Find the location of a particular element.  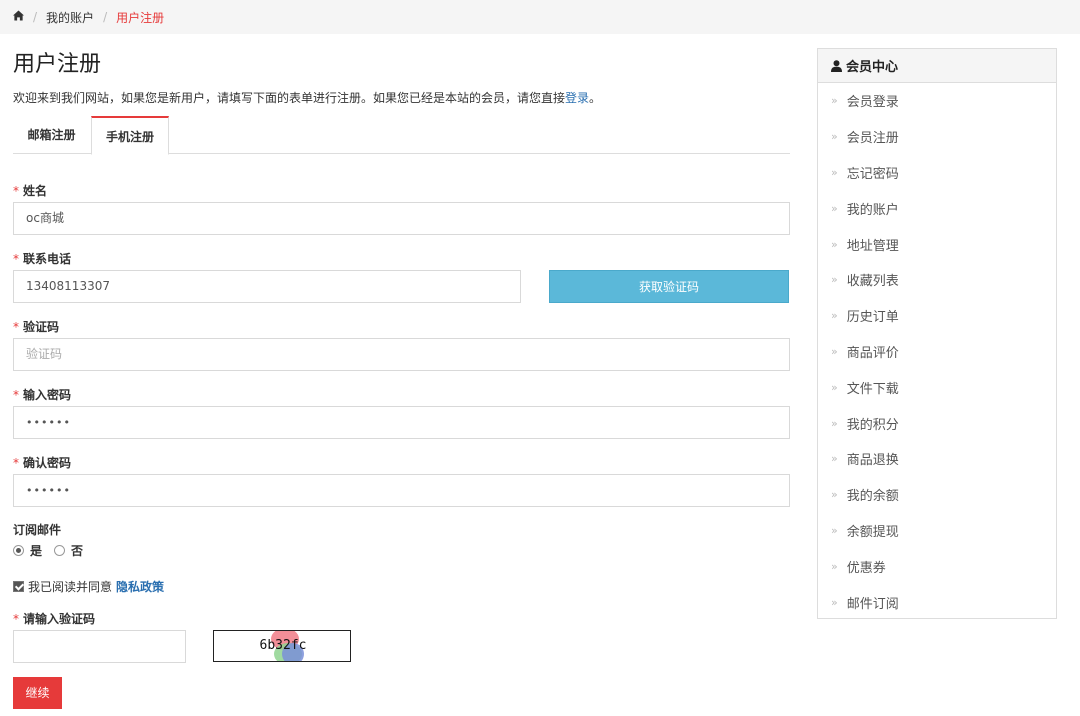

sidebar-item-login: » 会员登录 is located at coordinates (937, 101).